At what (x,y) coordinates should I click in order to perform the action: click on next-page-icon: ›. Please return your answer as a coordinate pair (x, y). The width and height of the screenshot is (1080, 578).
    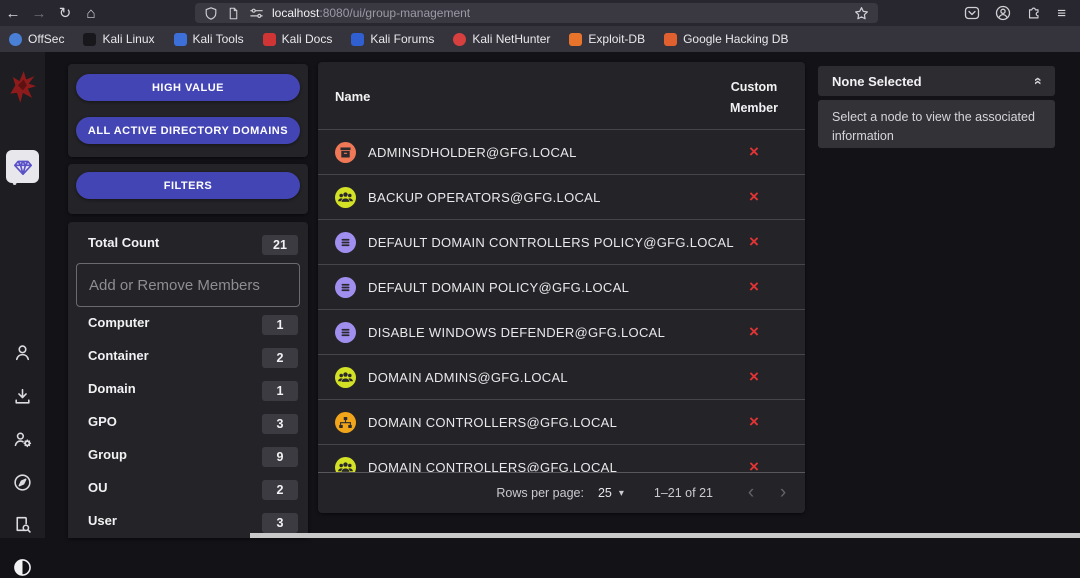
    Looking at the image, I should click on (783, 493).